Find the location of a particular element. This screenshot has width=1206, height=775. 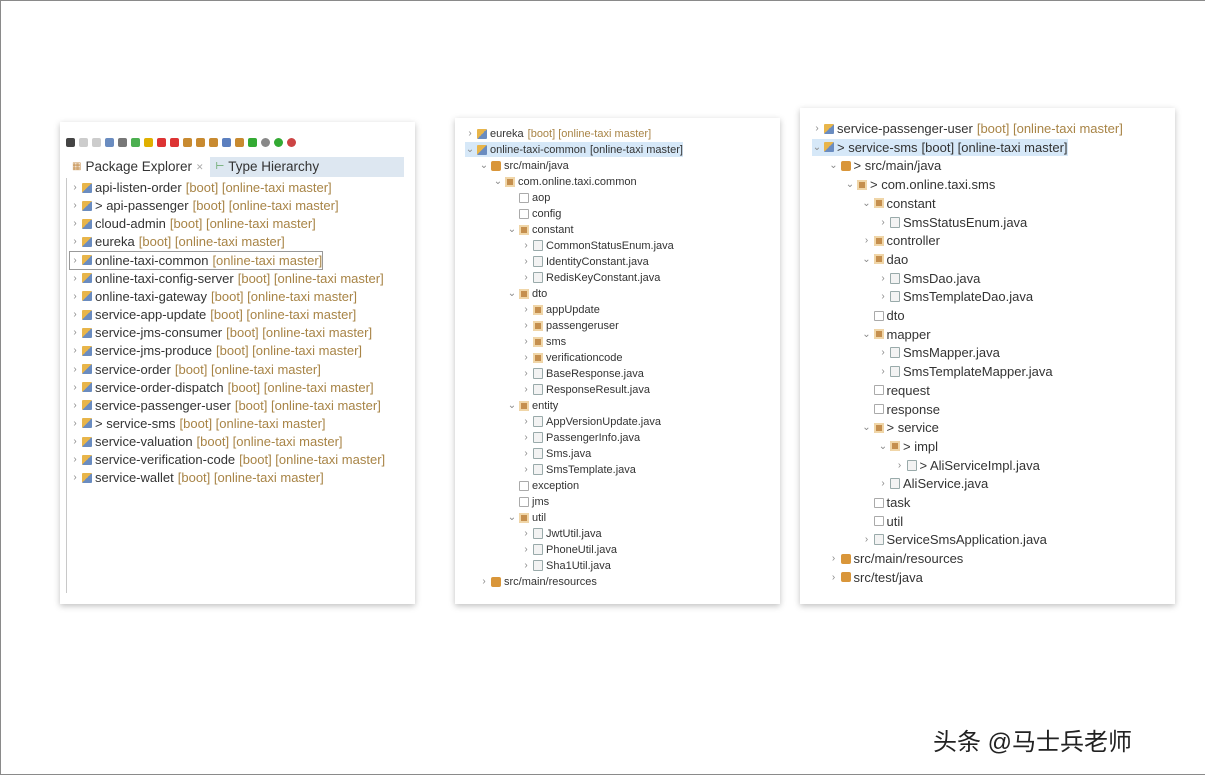

tree-item: › JwtUtil.java is located at coordinates (561, 533).